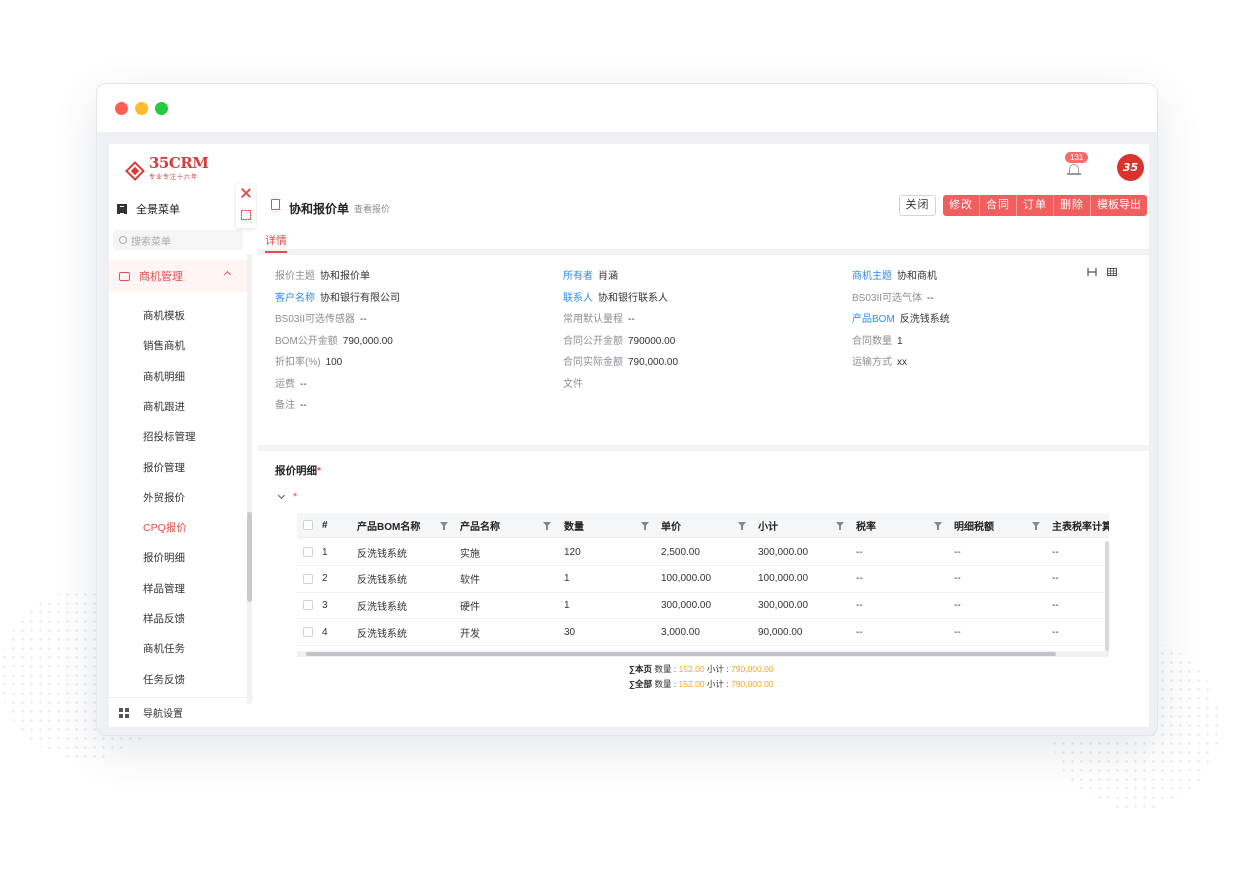 The width and height of the screenshot is (1240, 880). What do you see at coordinates (1072, 205) in the screenshot?
I see `delete-button: 删除` at bounding box center [1072, 205].